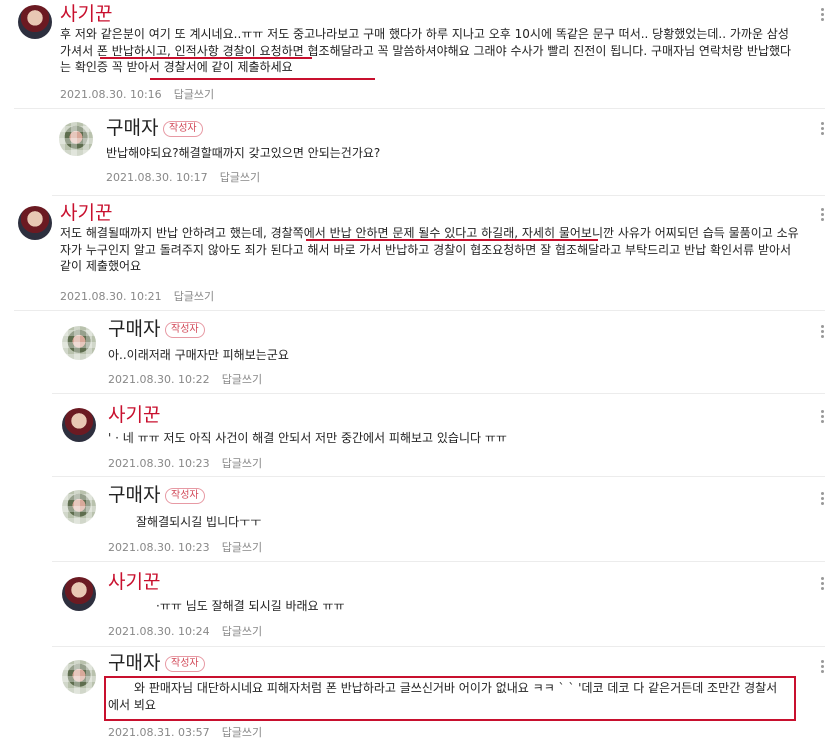  Describe the element at coordinates (159, 631) in the screenshot. I see `comment-date: 2021.08.30. 10:24` at that location.